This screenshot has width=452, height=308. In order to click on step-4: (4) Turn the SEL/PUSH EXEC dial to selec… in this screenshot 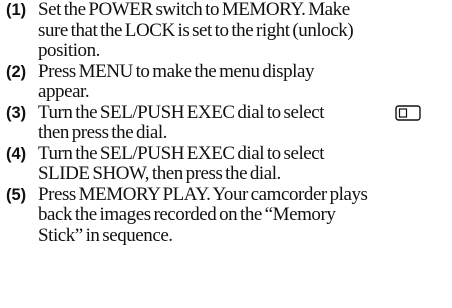, I will do `click(226, 163)`.